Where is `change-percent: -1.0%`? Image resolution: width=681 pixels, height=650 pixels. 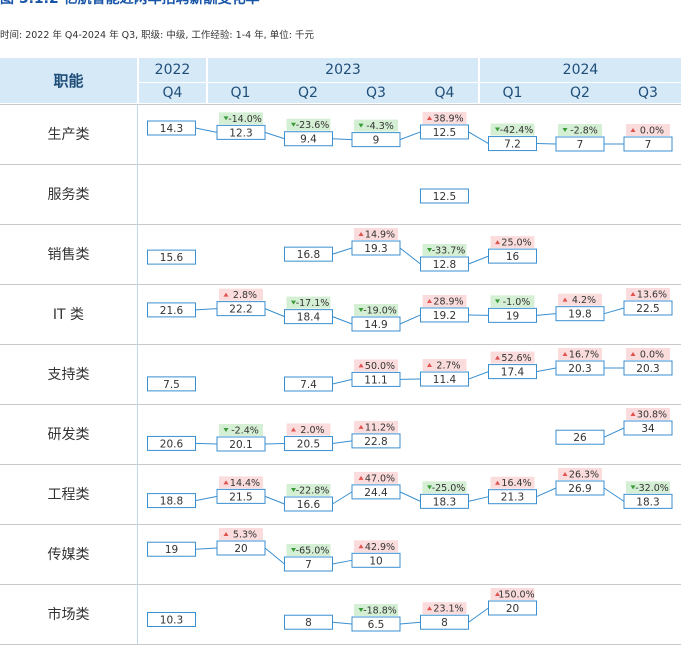
change-percent: -1.0% is located at coordinates (517, 302).